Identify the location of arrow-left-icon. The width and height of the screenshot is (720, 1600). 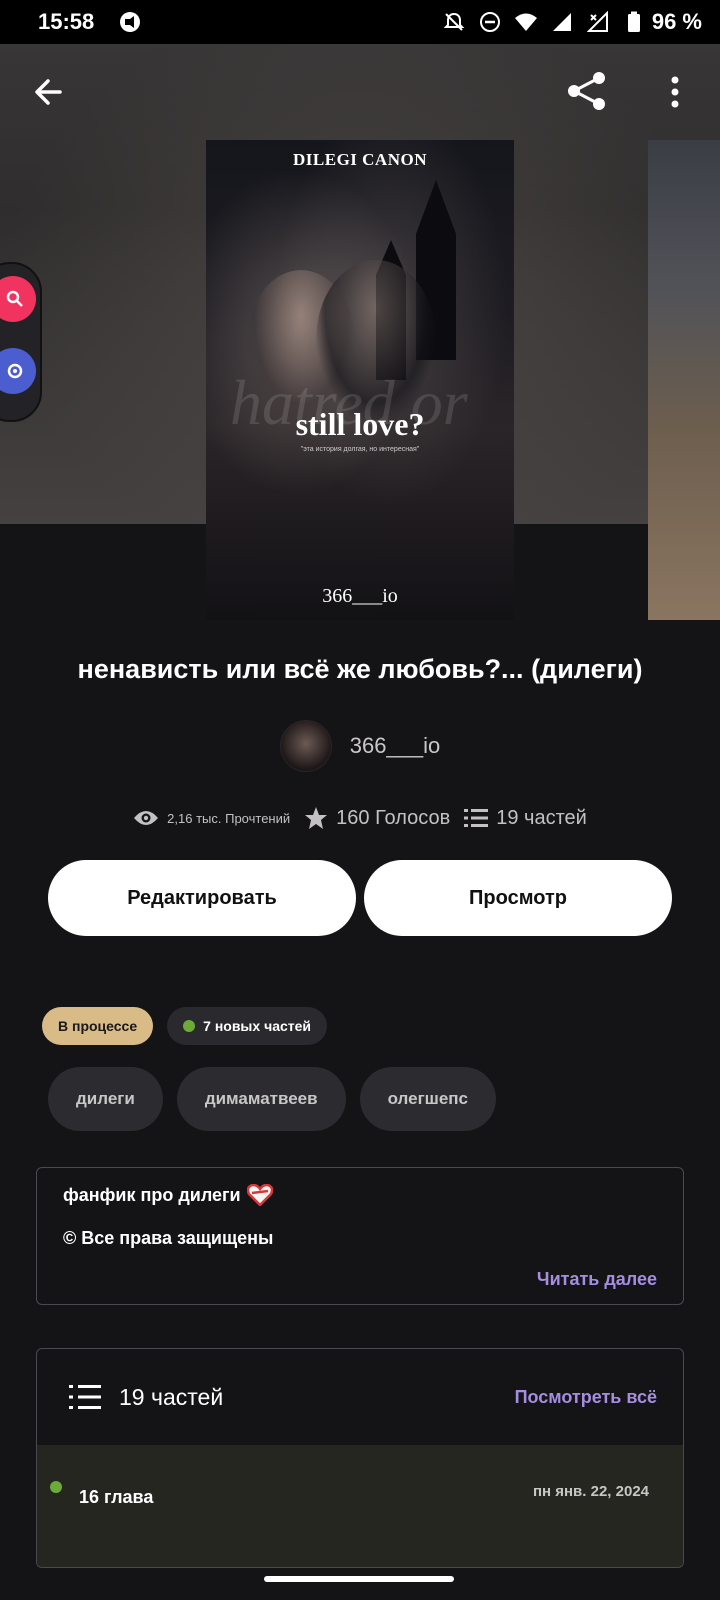
(48, 92).